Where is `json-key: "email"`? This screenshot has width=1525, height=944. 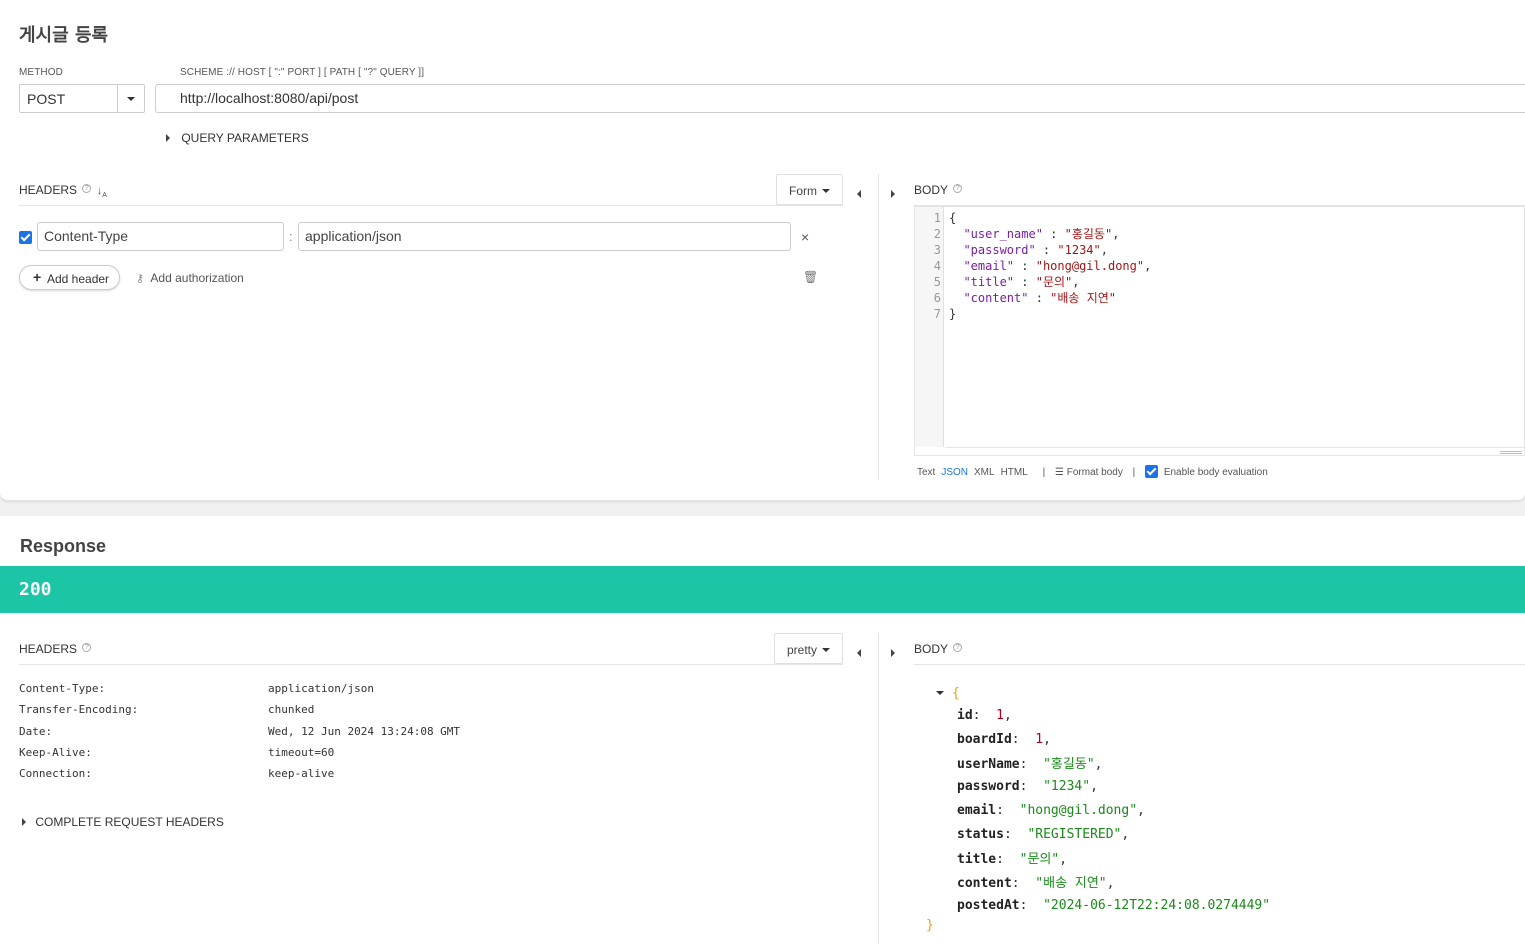 json-key: "email" is located at coordinates (989, 266).